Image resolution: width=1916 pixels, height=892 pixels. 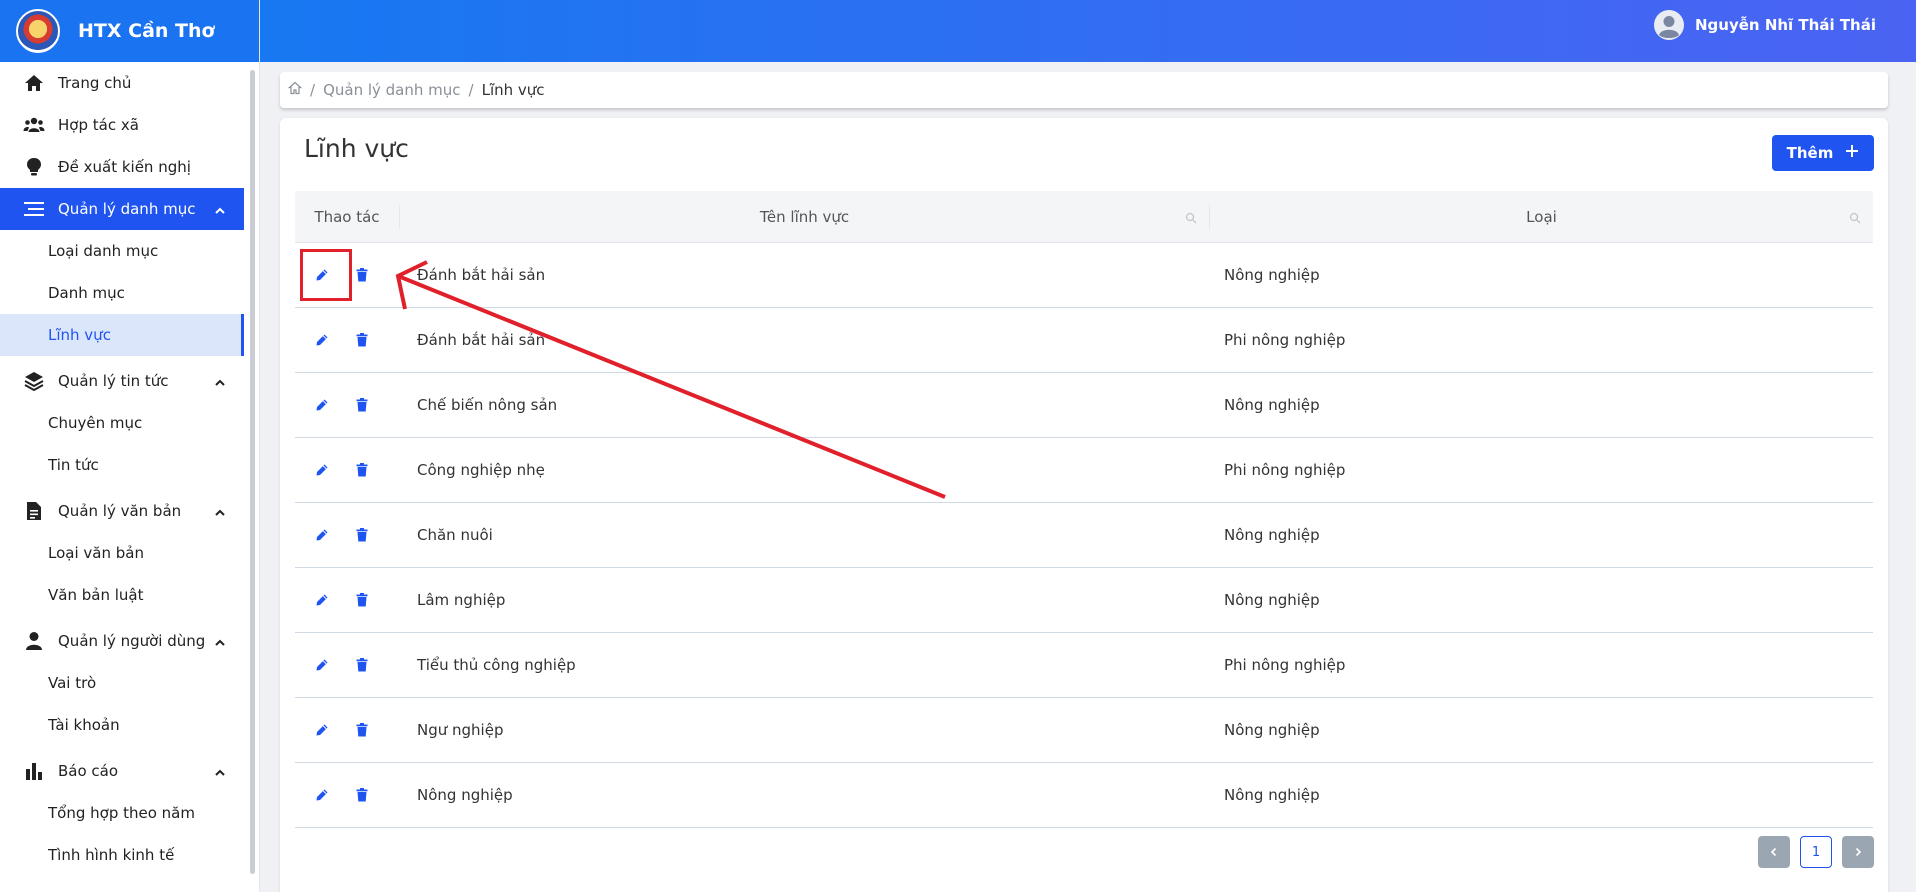 I want to click on sidebar-subitem-linh-vuc: Lĩnh vực, so click(x=122, y=335).